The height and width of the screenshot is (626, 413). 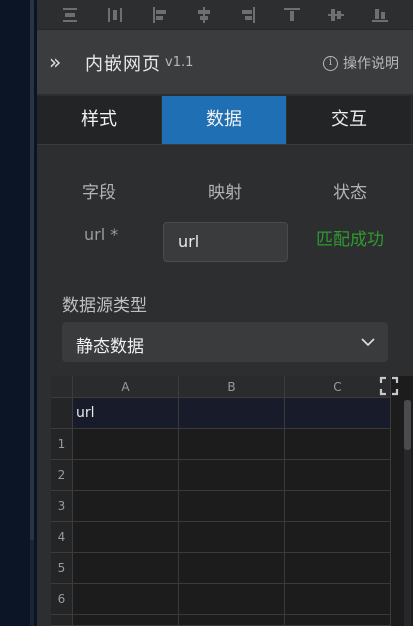 I want to click on column-header-field: 字段, so click(x=99, y=193).